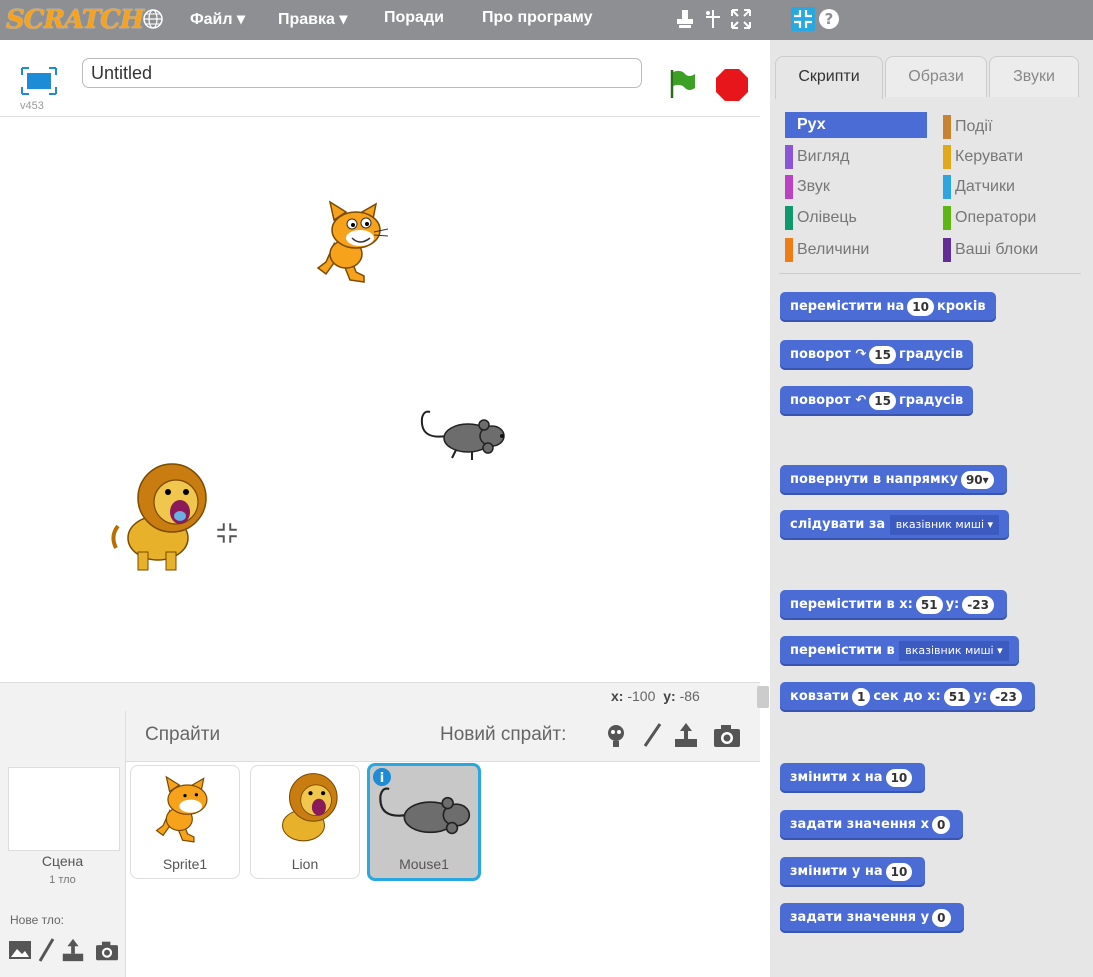 Image resolution: width=1093 pixels, height=977 pixels. Describe the element at coordinates (727, 736) in the screenshot. I see `camera-icon` at that location.